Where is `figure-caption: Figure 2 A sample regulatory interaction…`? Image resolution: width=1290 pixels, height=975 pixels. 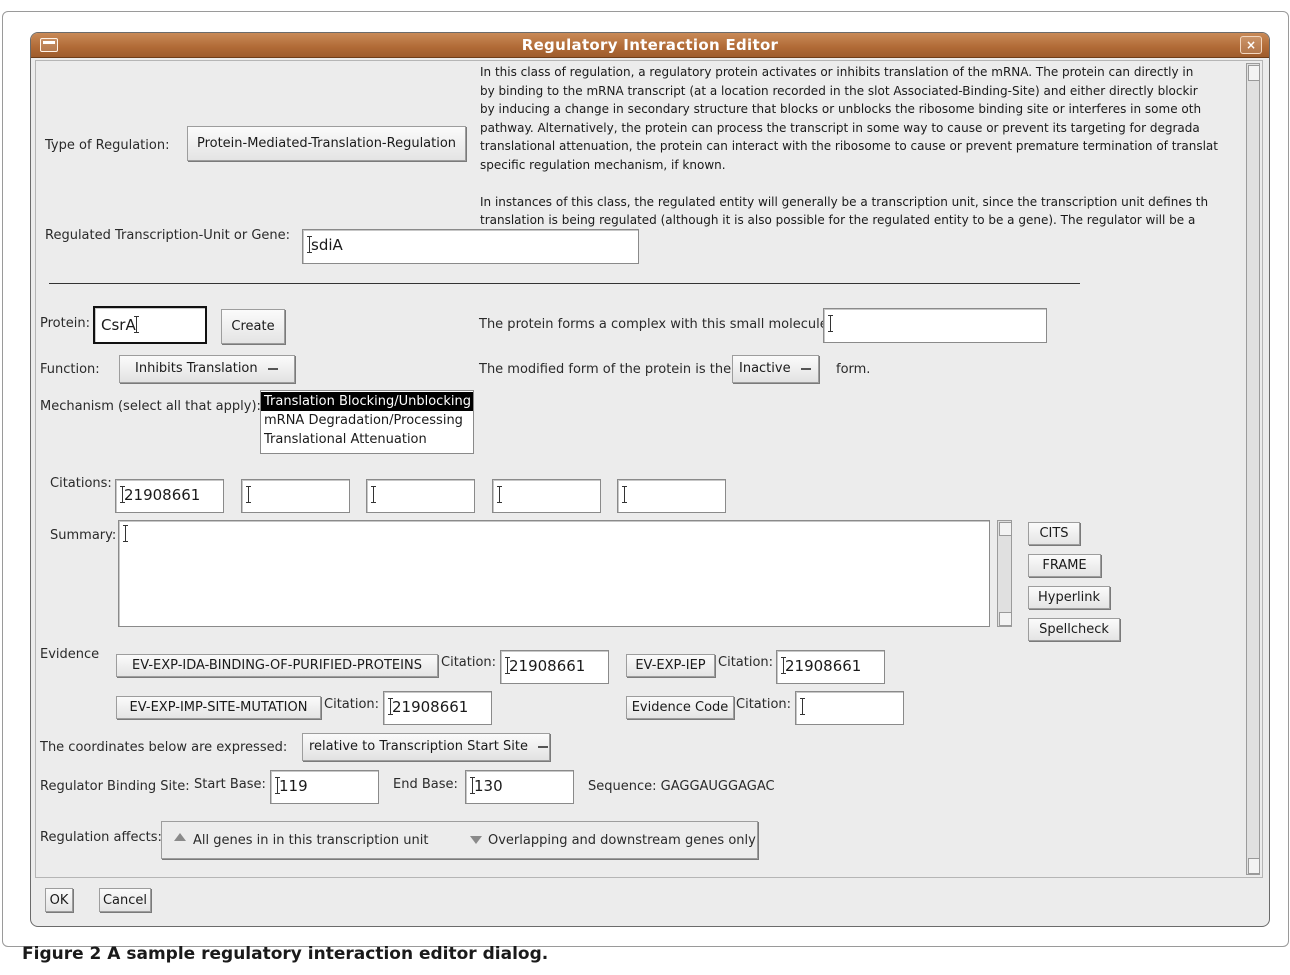
figure-caption: Figure 2 A sample regulatory interaction… is located at coordinates (285, 954).